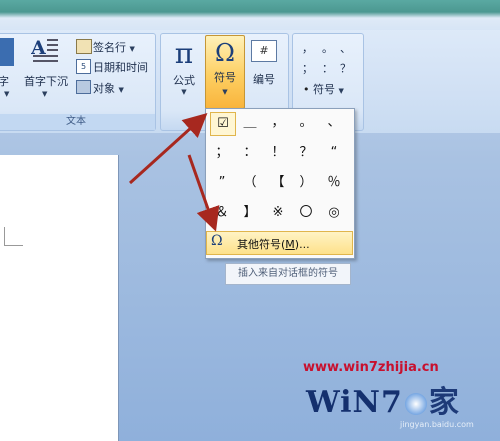 The height and width of the screenshot is (441, 500). What do you see at coordinates (415, 404) in the screenshot?
I see `windows-orb-icon` at bounding box center [415, 404].